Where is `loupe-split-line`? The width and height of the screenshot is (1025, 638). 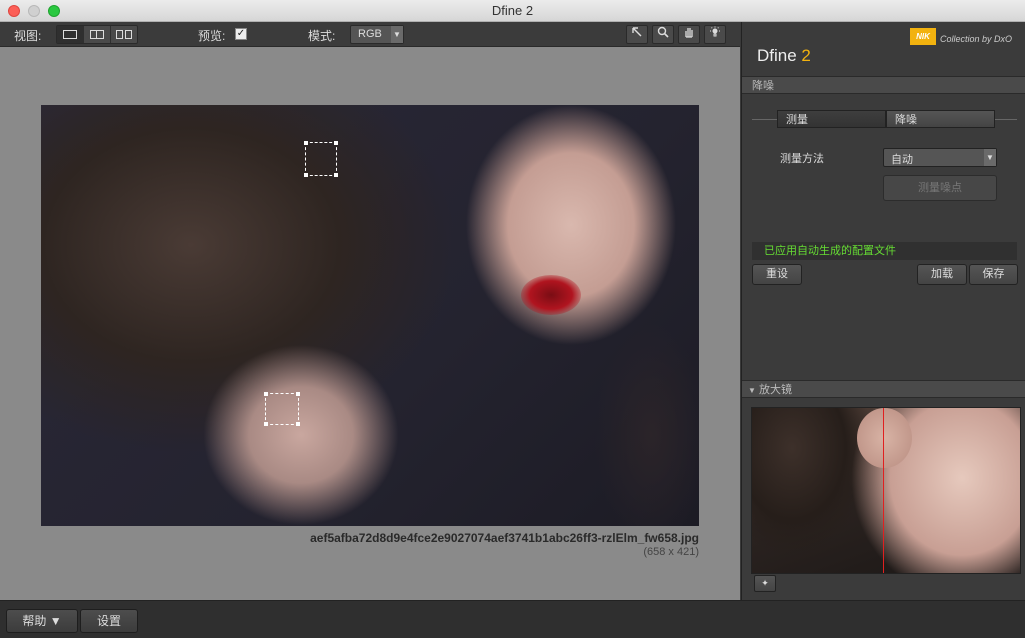 loupe-split-line is located at coordinates (883, 490).